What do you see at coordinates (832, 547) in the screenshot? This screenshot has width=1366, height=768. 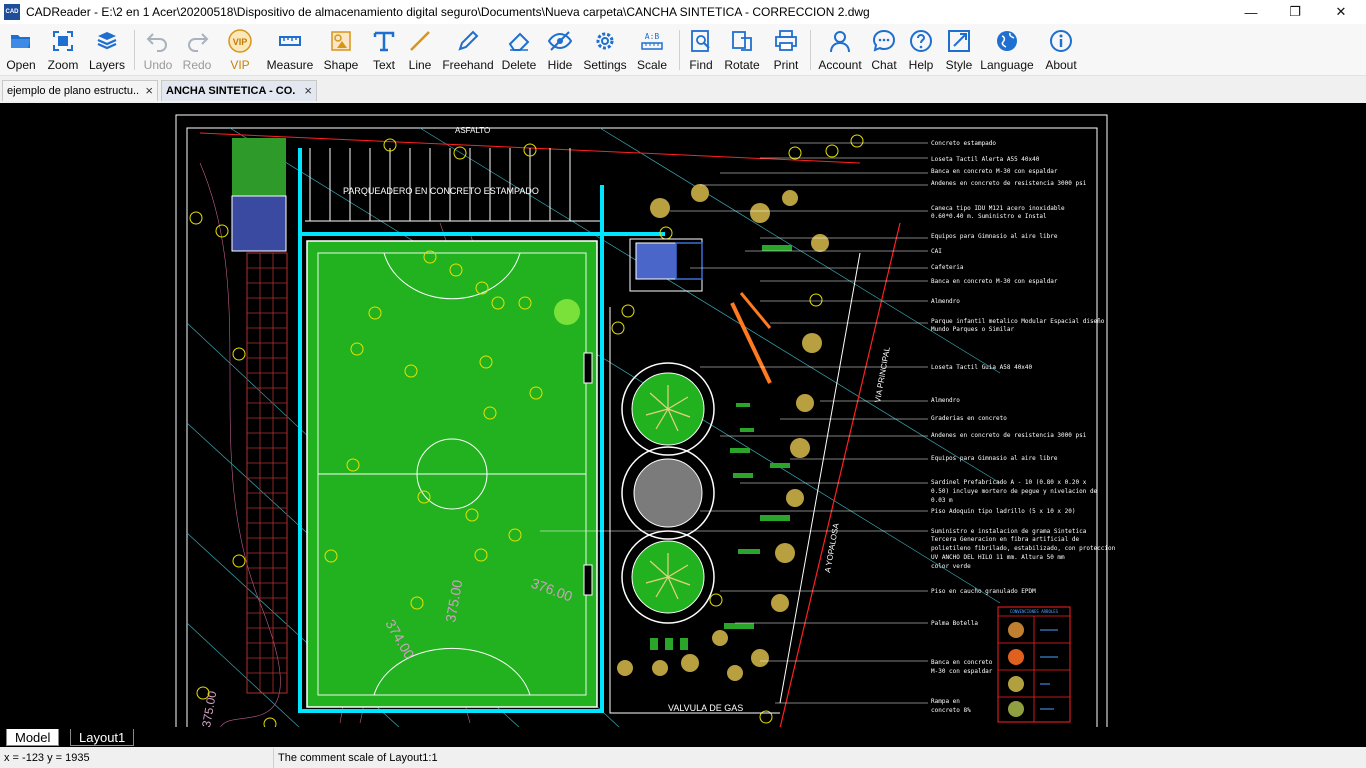 I see `yopalosa-label: A YOPALOSA` at bounding box center [832, 547].